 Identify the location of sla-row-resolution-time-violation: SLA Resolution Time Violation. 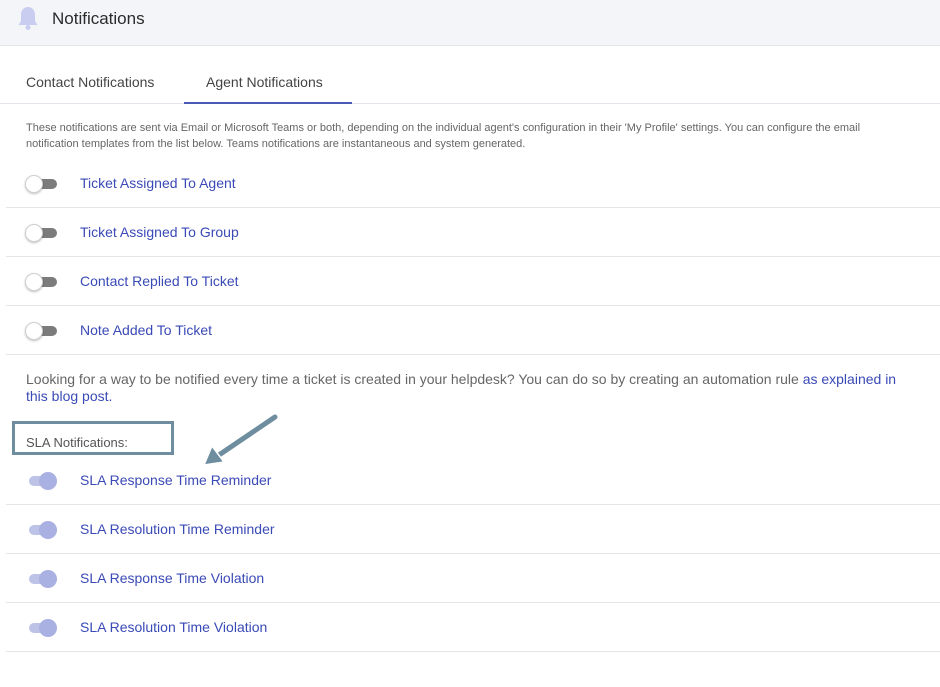
(473, 627).